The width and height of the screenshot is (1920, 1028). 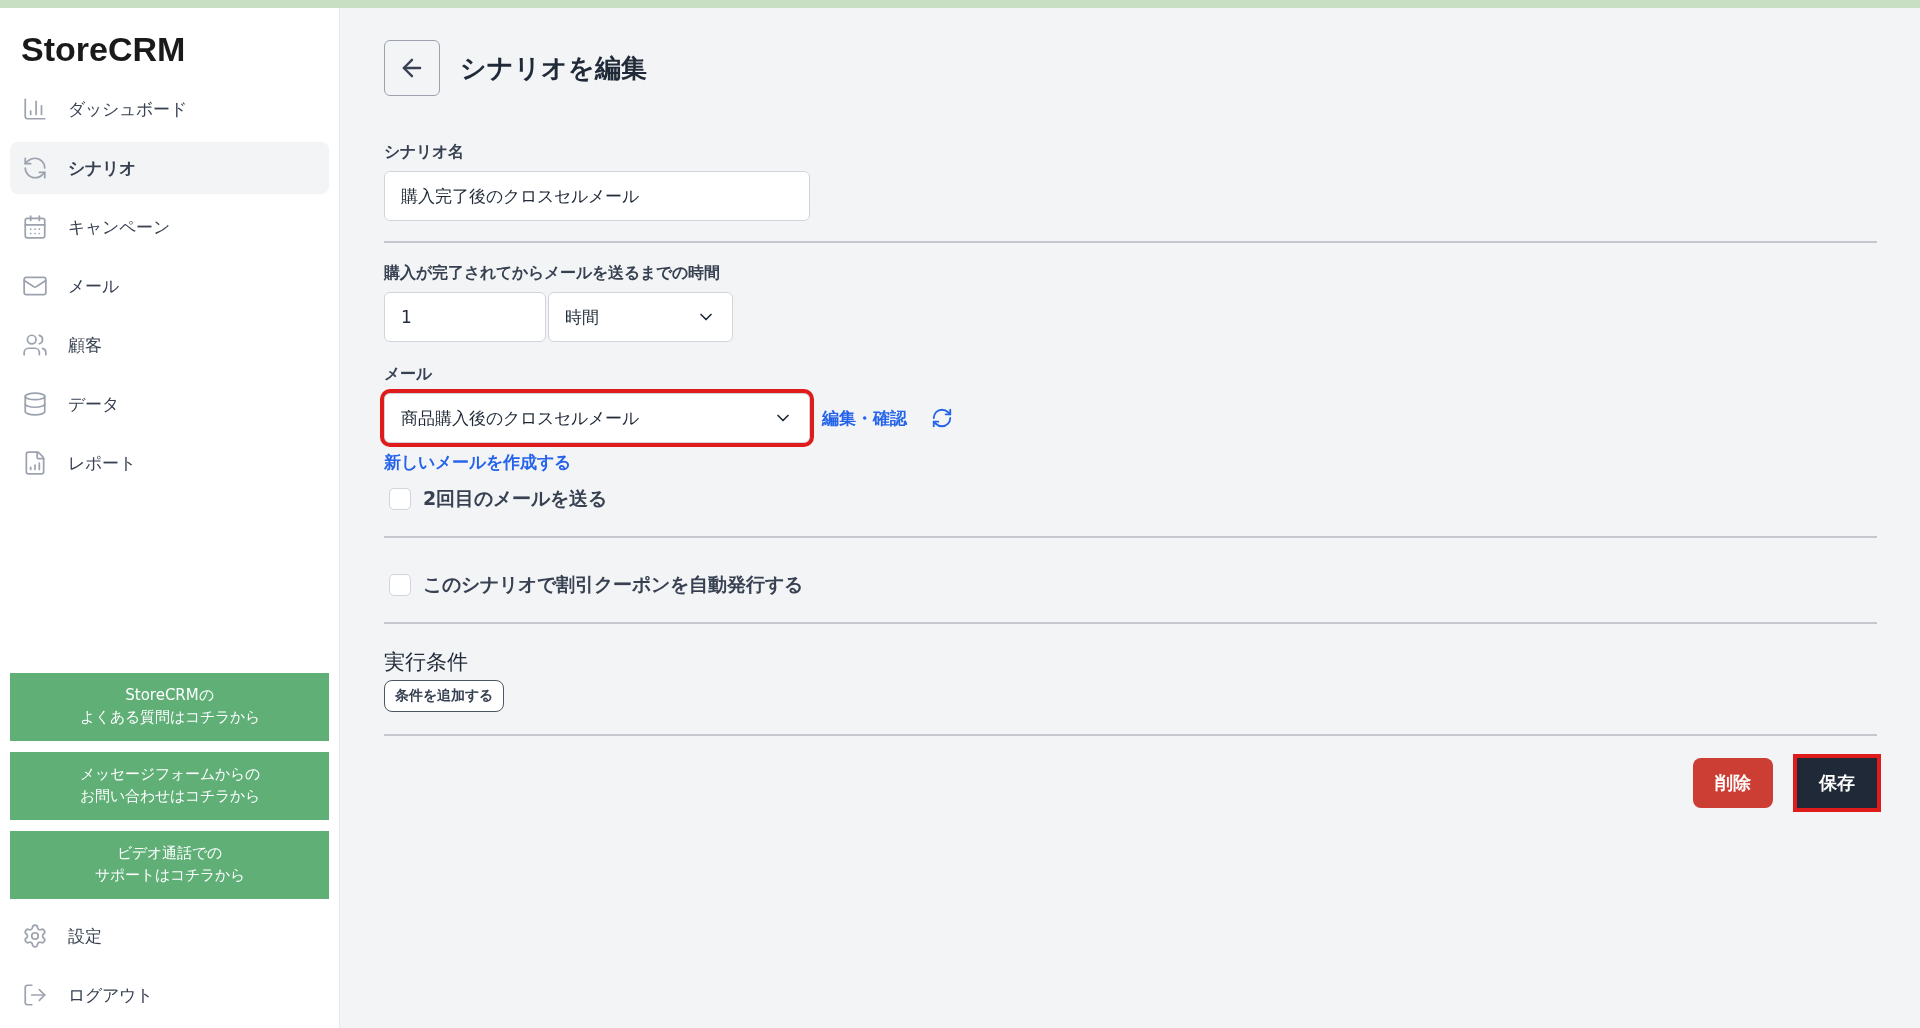 What do you see at coordinates (408, 374) in the screenshot?
I see `field-label: メール` at bounding box center [408, 374].